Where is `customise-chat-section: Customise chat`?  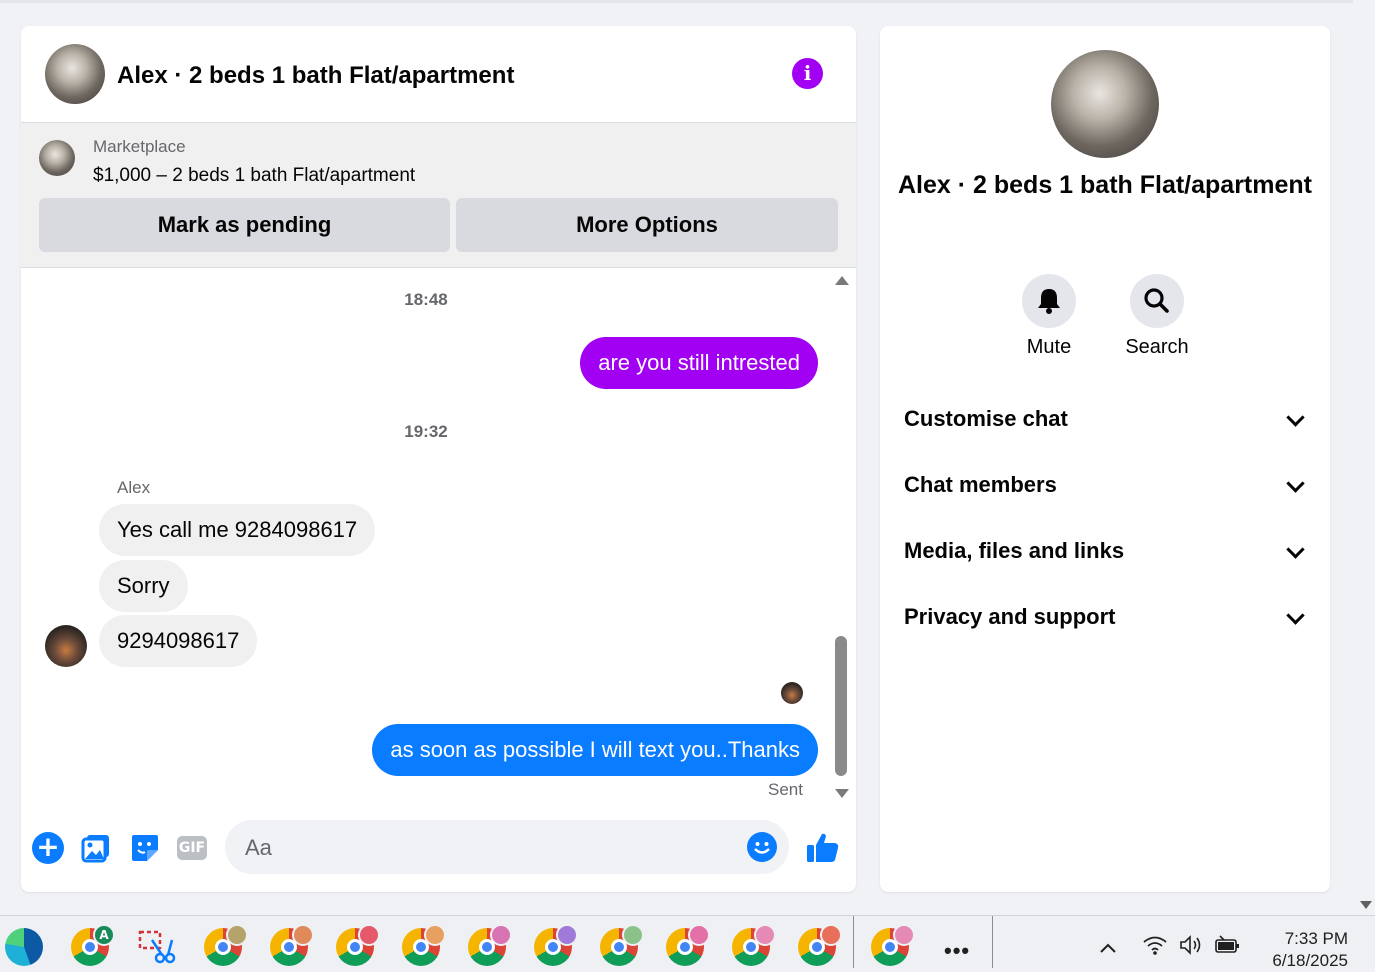 customise-chat-section: Customise chat is located at coordinates (1105, 419).